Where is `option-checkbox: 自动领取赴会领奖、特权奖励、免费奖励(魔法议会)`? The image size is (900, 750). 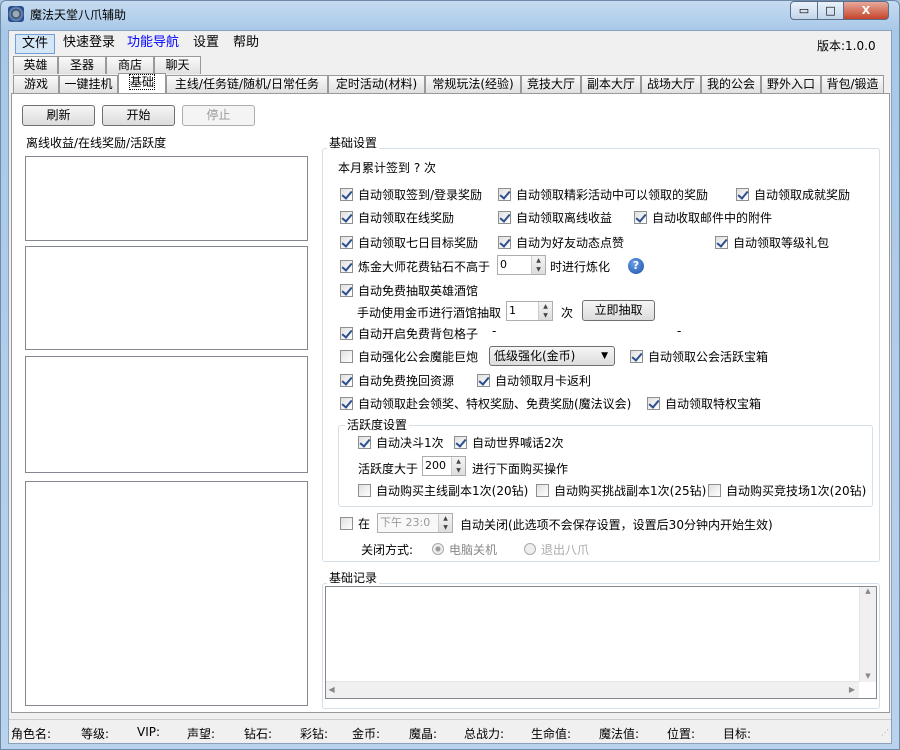
option-checkbox: 自动领取赴会领奖、特权奖励、免费奖励(魔法议会) is located at coordinates (485, 403).